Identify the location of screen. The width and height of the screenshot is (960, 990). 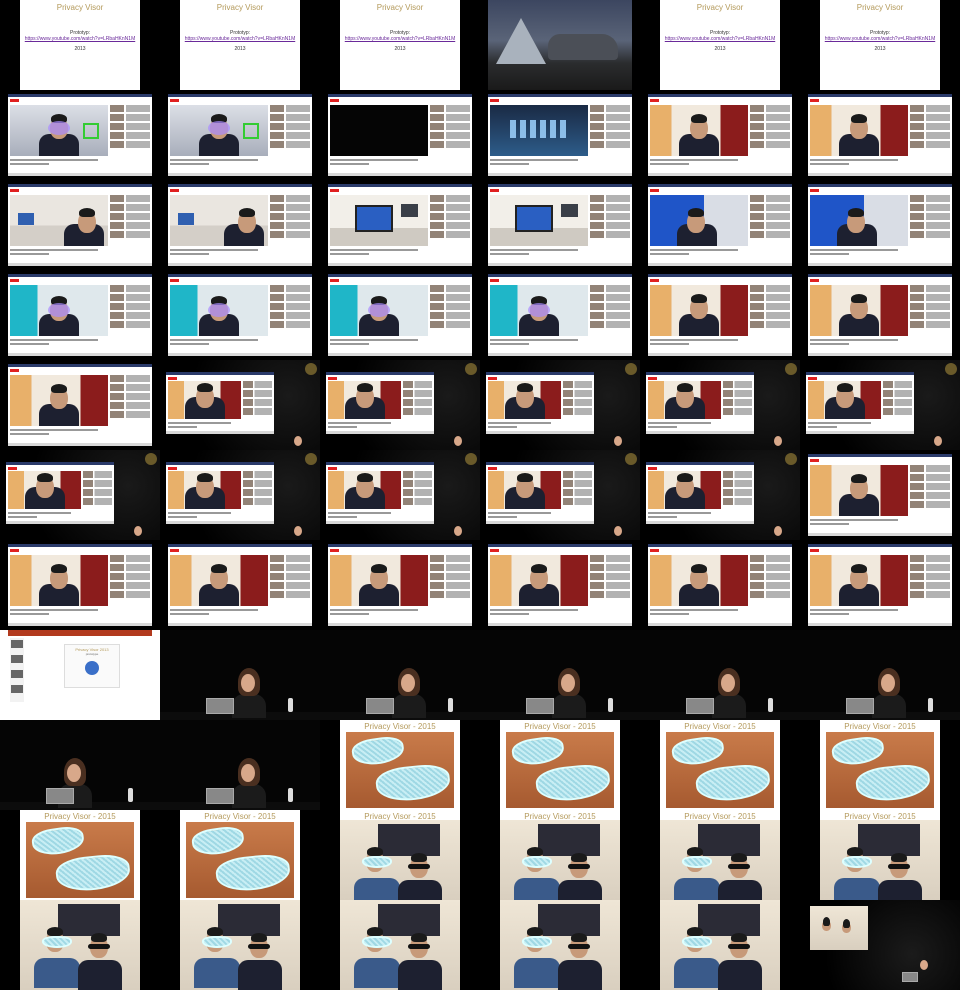
(89, 920).